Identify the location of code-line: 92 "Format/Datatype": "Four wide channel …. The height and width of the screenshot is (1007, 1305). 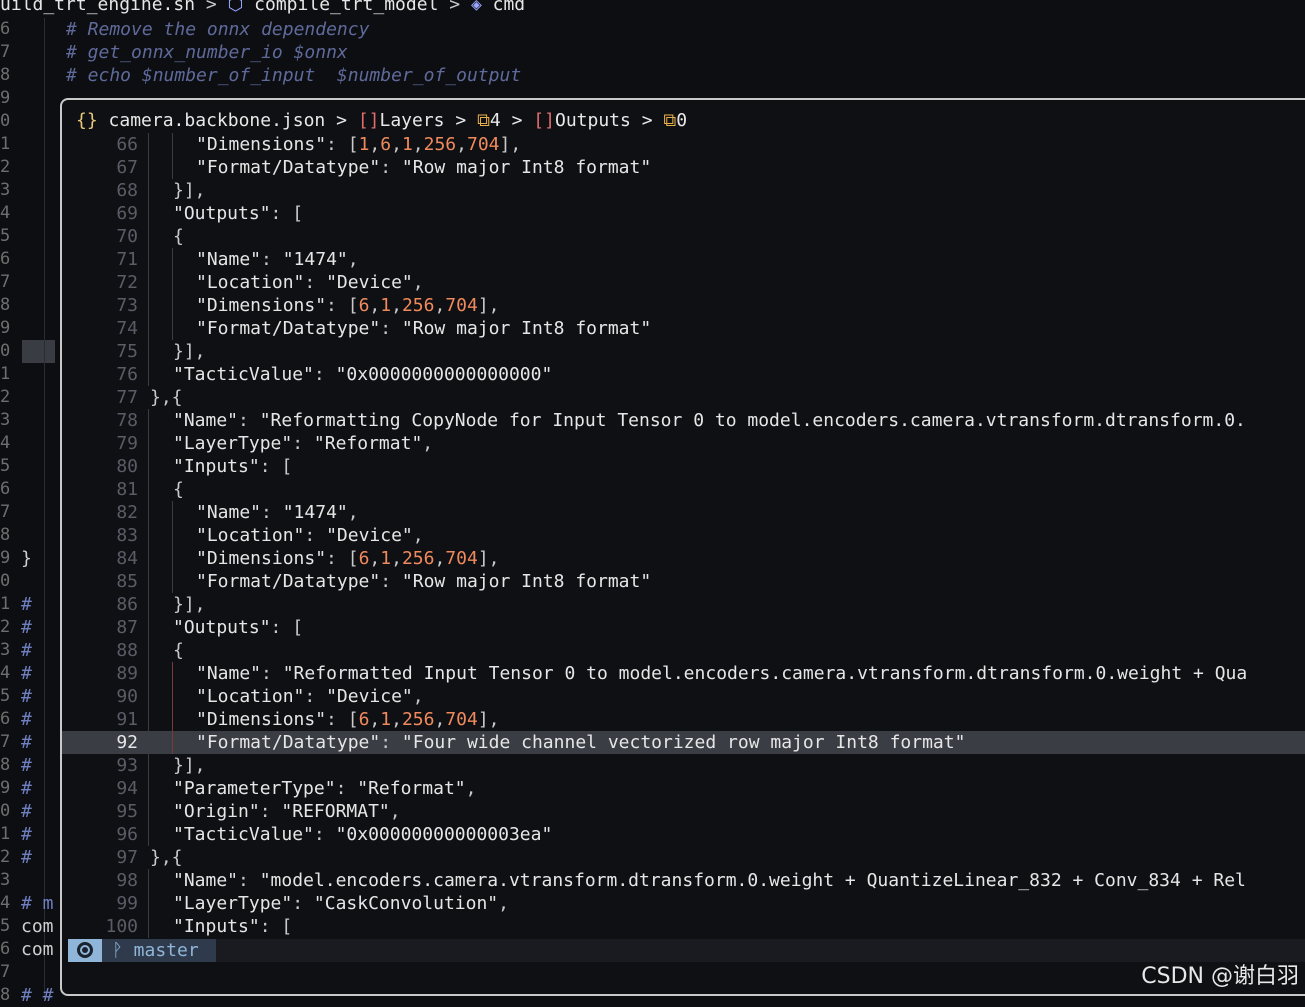
(683, 742).